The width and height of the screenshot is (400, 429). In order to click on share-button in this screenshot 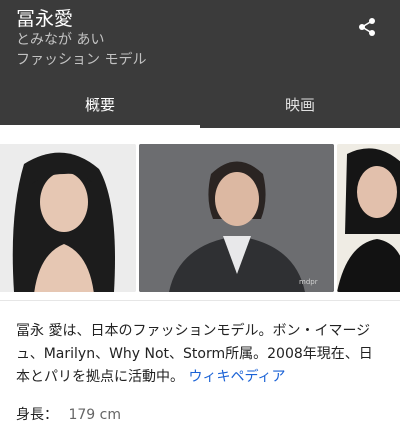, I will do `click(367, 27)`.